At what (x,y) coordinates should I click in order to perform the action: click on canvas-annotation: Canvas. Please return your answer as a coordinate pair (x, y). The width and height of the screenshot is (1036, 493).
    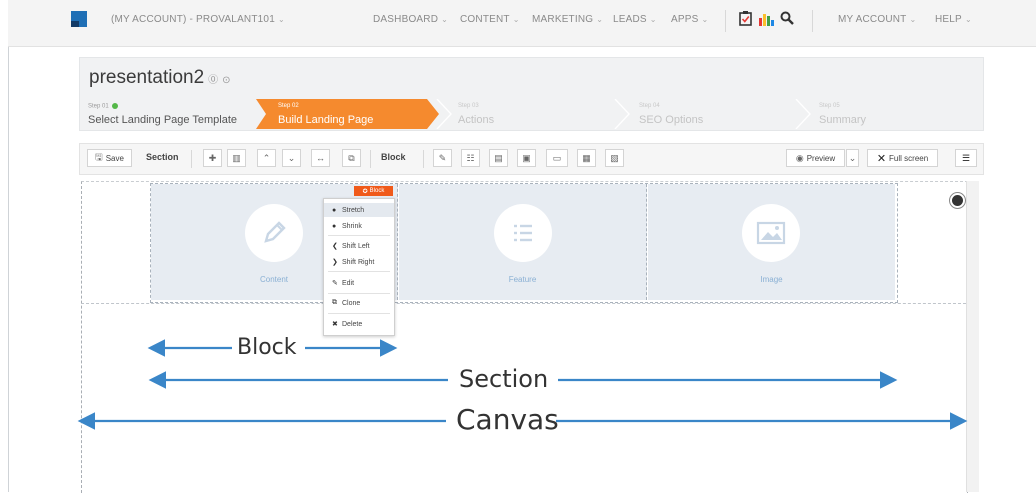
    Looking at the image, I should click on (507, 419).